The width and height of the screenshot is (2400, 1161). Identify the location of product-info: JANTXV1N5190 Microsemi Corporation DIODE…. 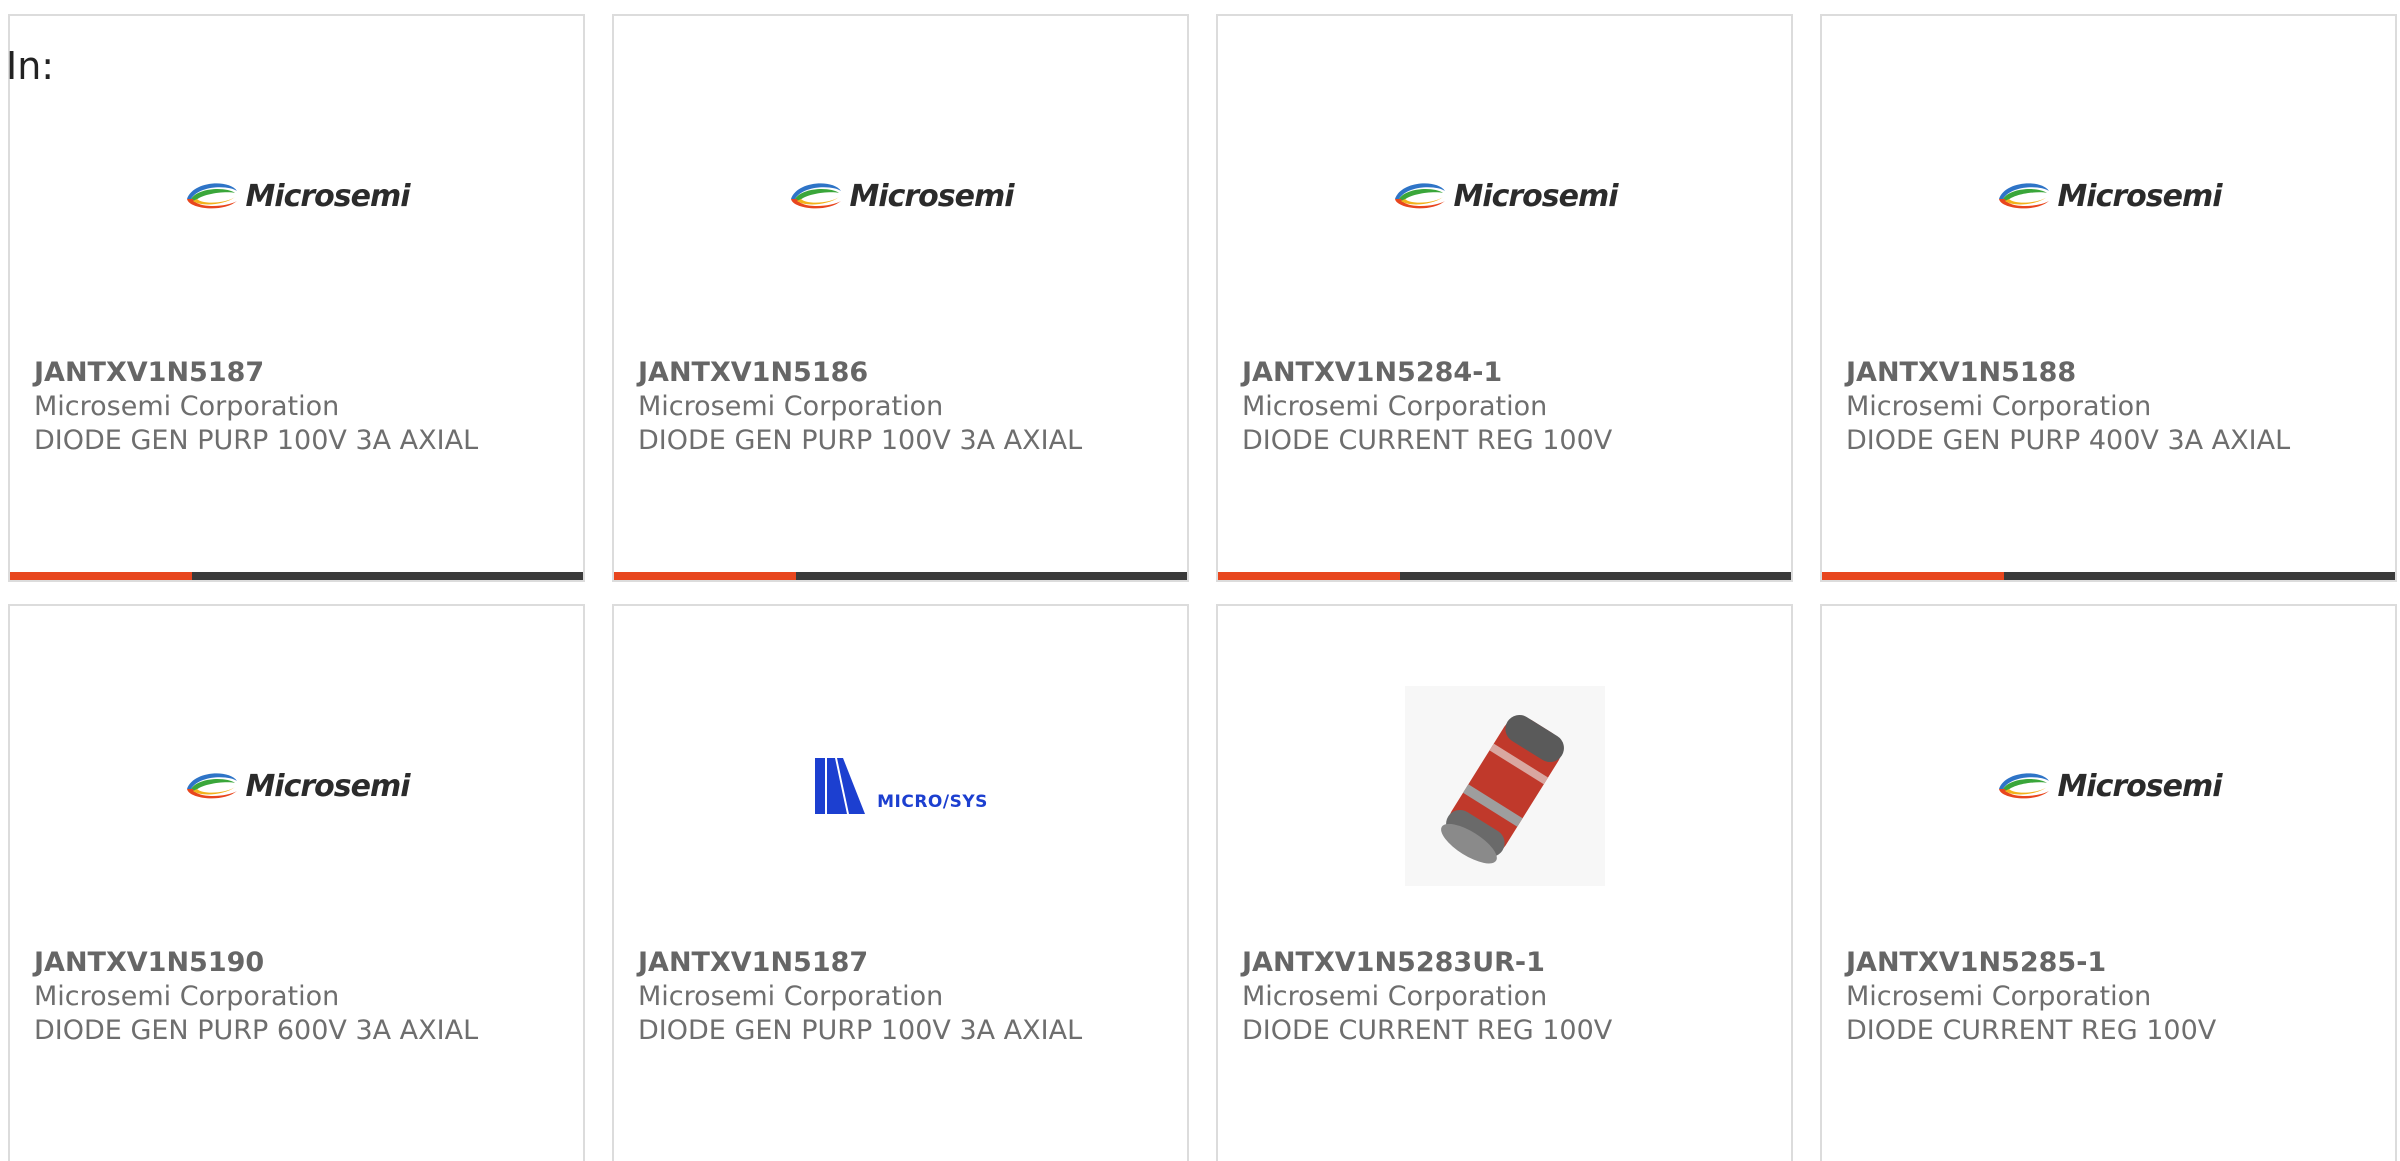
(303, 997).